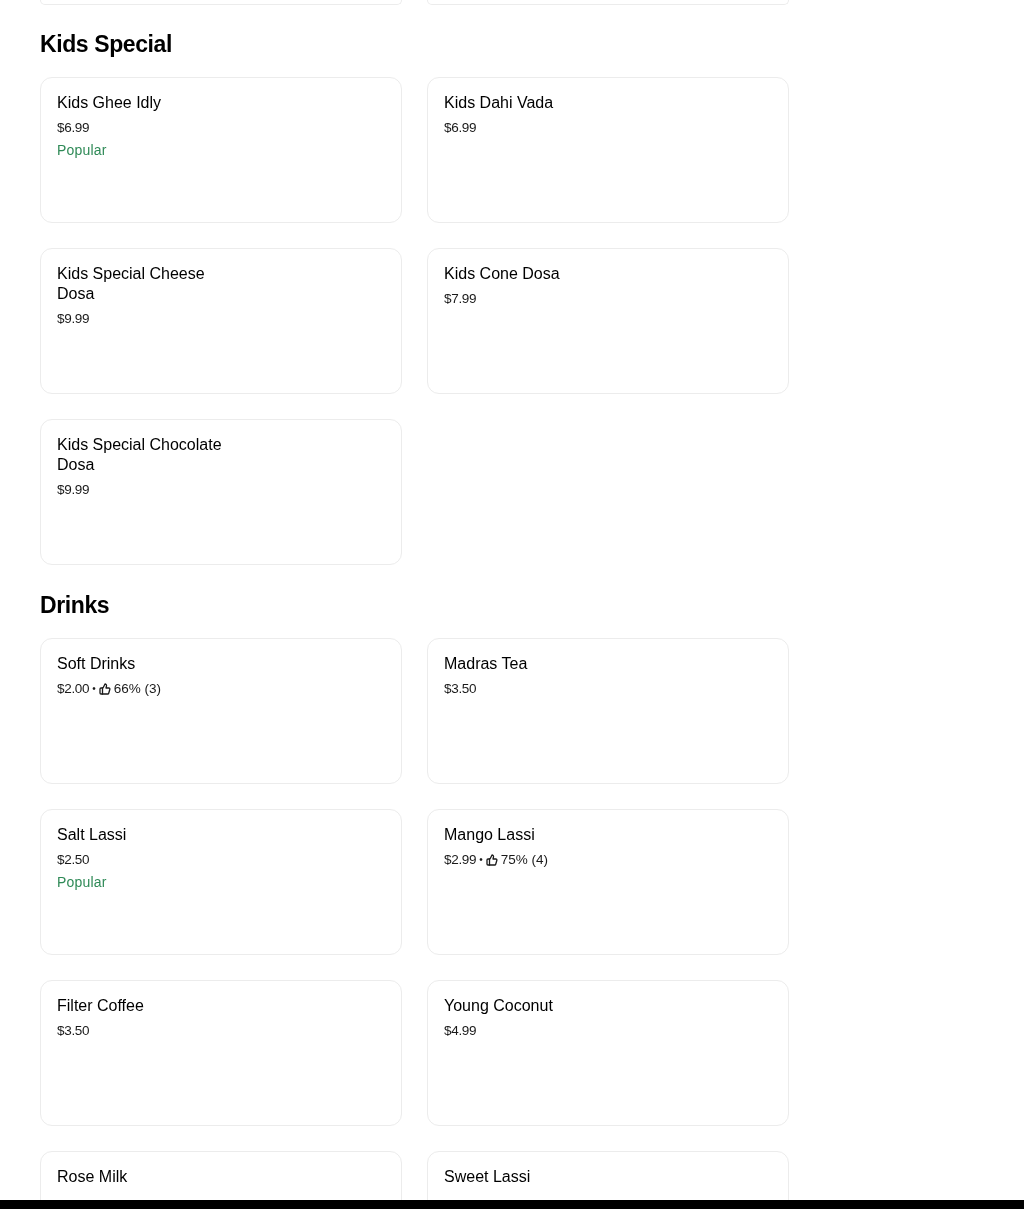  Describe the element at coordinates (608, 150) in the screenshot. I see `menu-item-card: Kids Dahi Vada $6.99` at that location.